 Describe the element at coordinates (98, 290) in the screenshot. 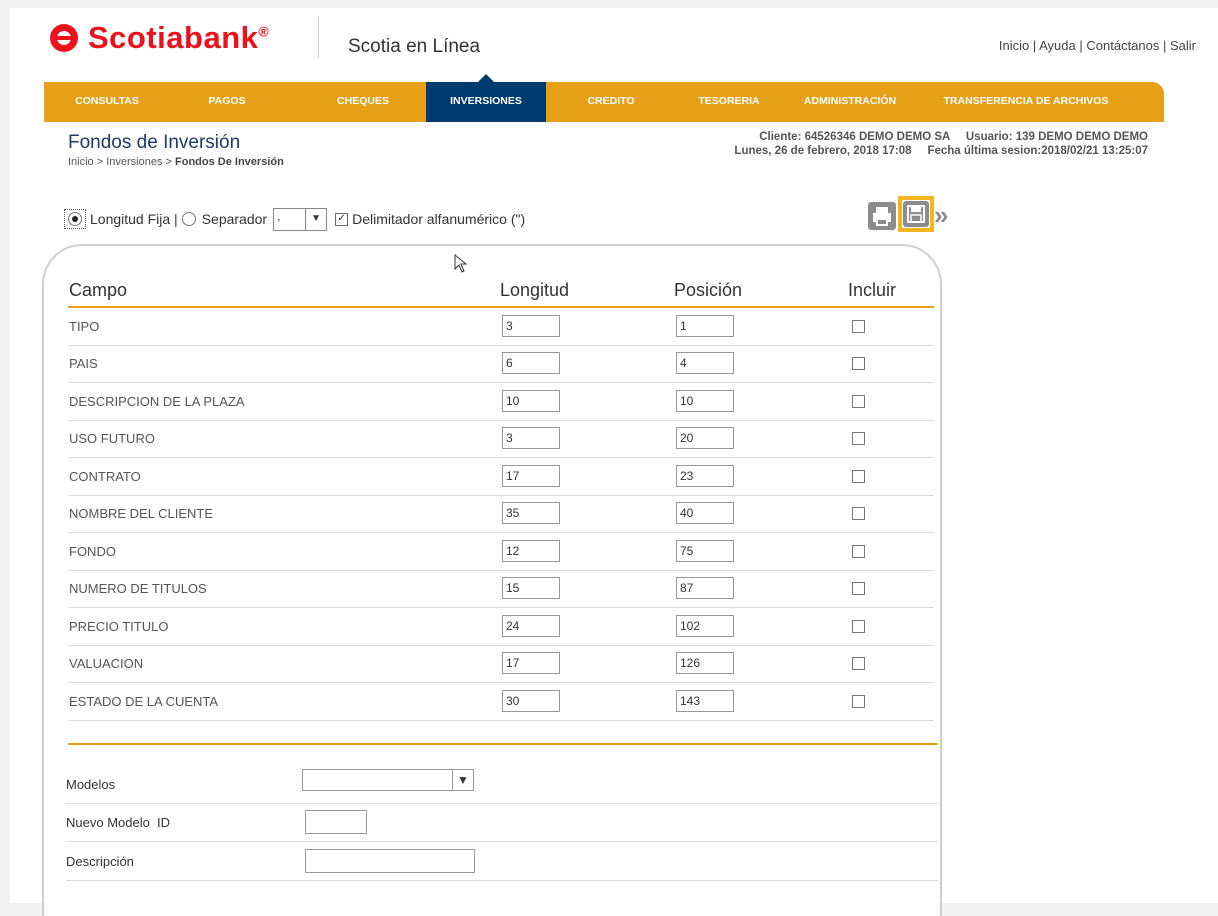

I see `header-campo: Campo` at that location.